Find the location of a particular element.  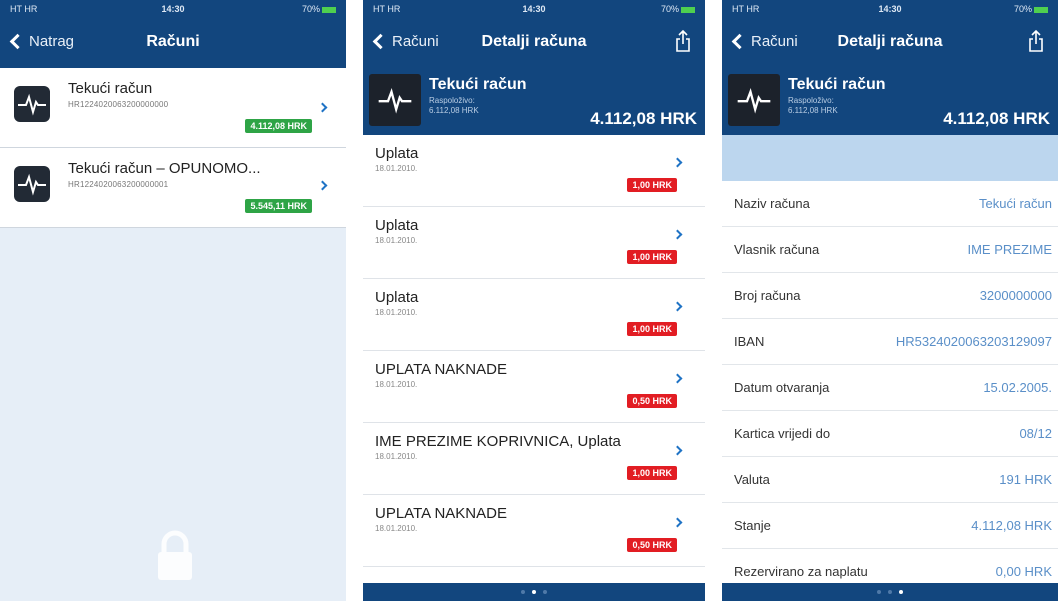

detail-row: IBAN HR5324020063203129097 is located at coordinates (890, 342).